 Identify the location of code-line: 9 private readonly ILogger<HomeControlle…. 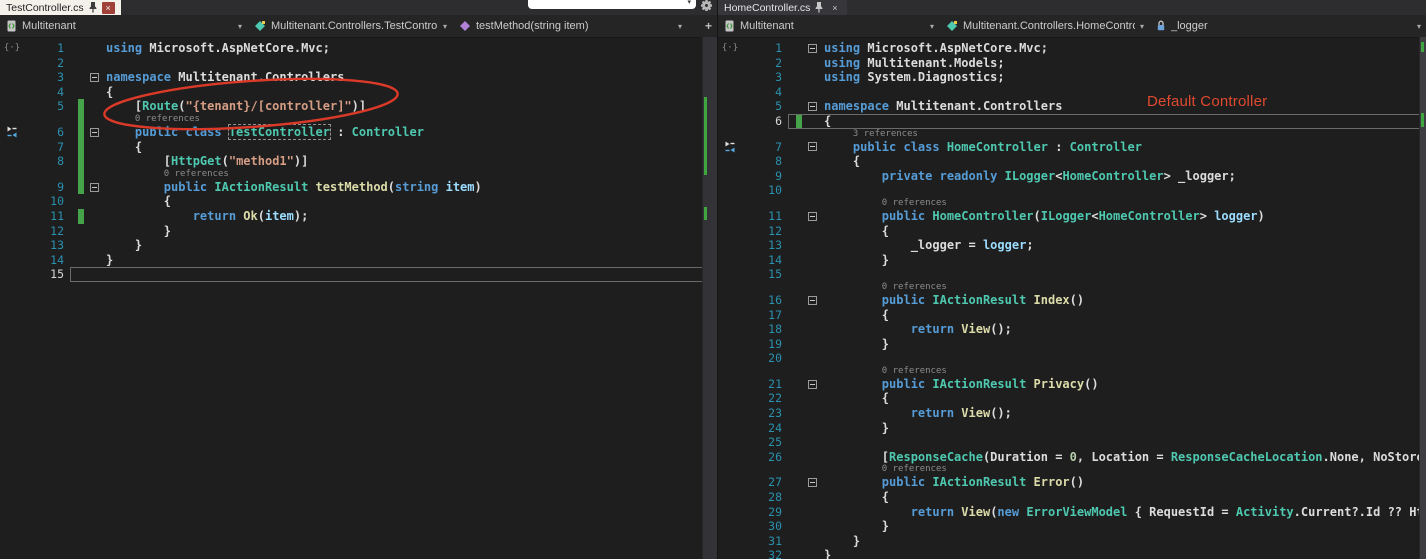
(1069, 176).